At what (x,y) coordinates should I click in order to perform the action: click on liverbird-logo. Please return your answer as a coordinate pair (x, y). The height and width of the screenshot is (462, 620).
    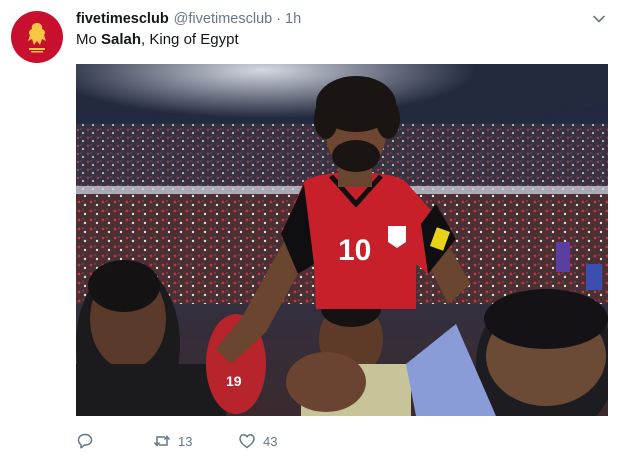
    Looking at the image, I should click on (37, 38).